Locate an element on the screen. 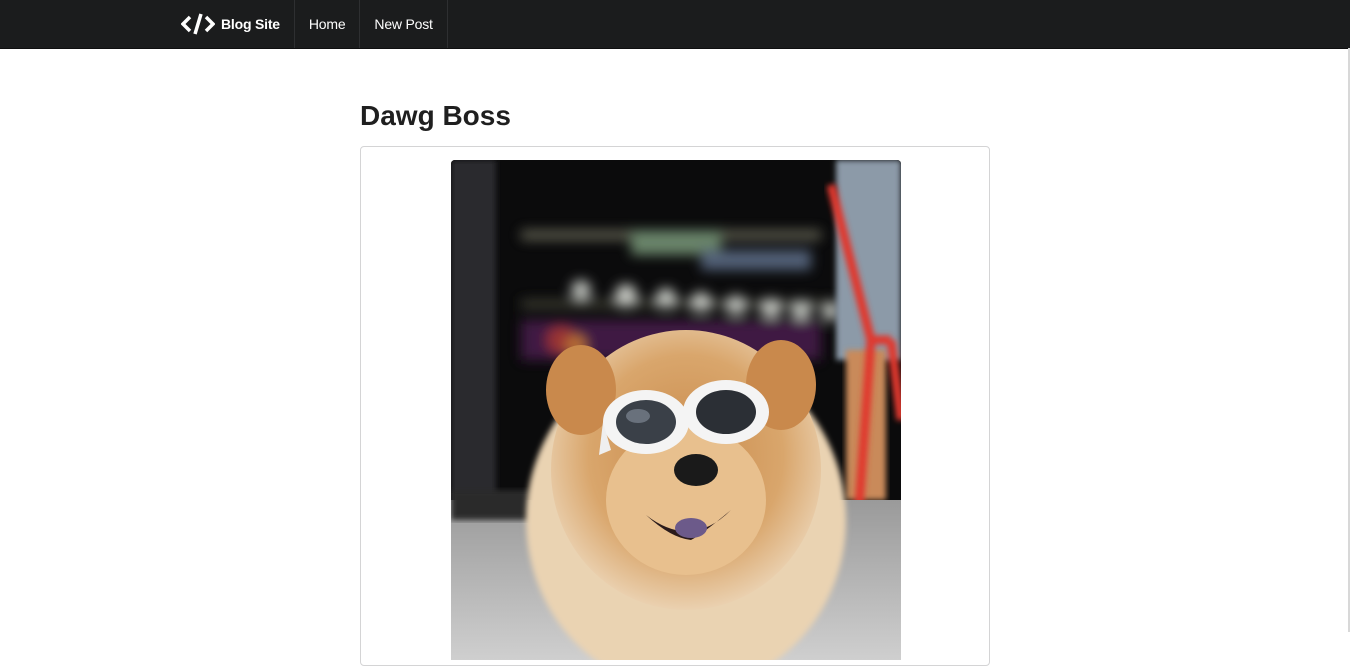 The height and width of the screenshot is (666, 1350). nav-menu: Blog Site Home New Post is located at coordinates (307, 24).